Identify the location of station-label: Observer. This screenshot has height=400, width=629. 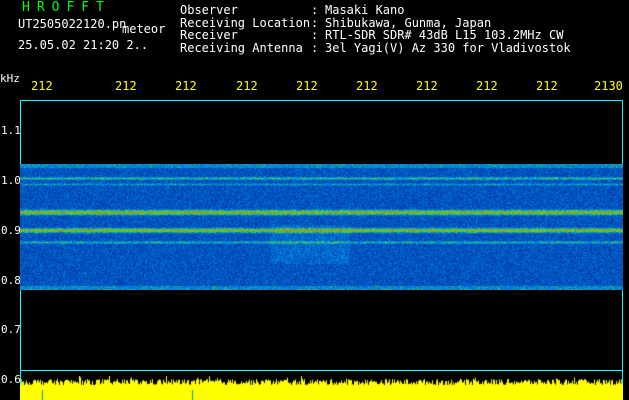
(209, 10).